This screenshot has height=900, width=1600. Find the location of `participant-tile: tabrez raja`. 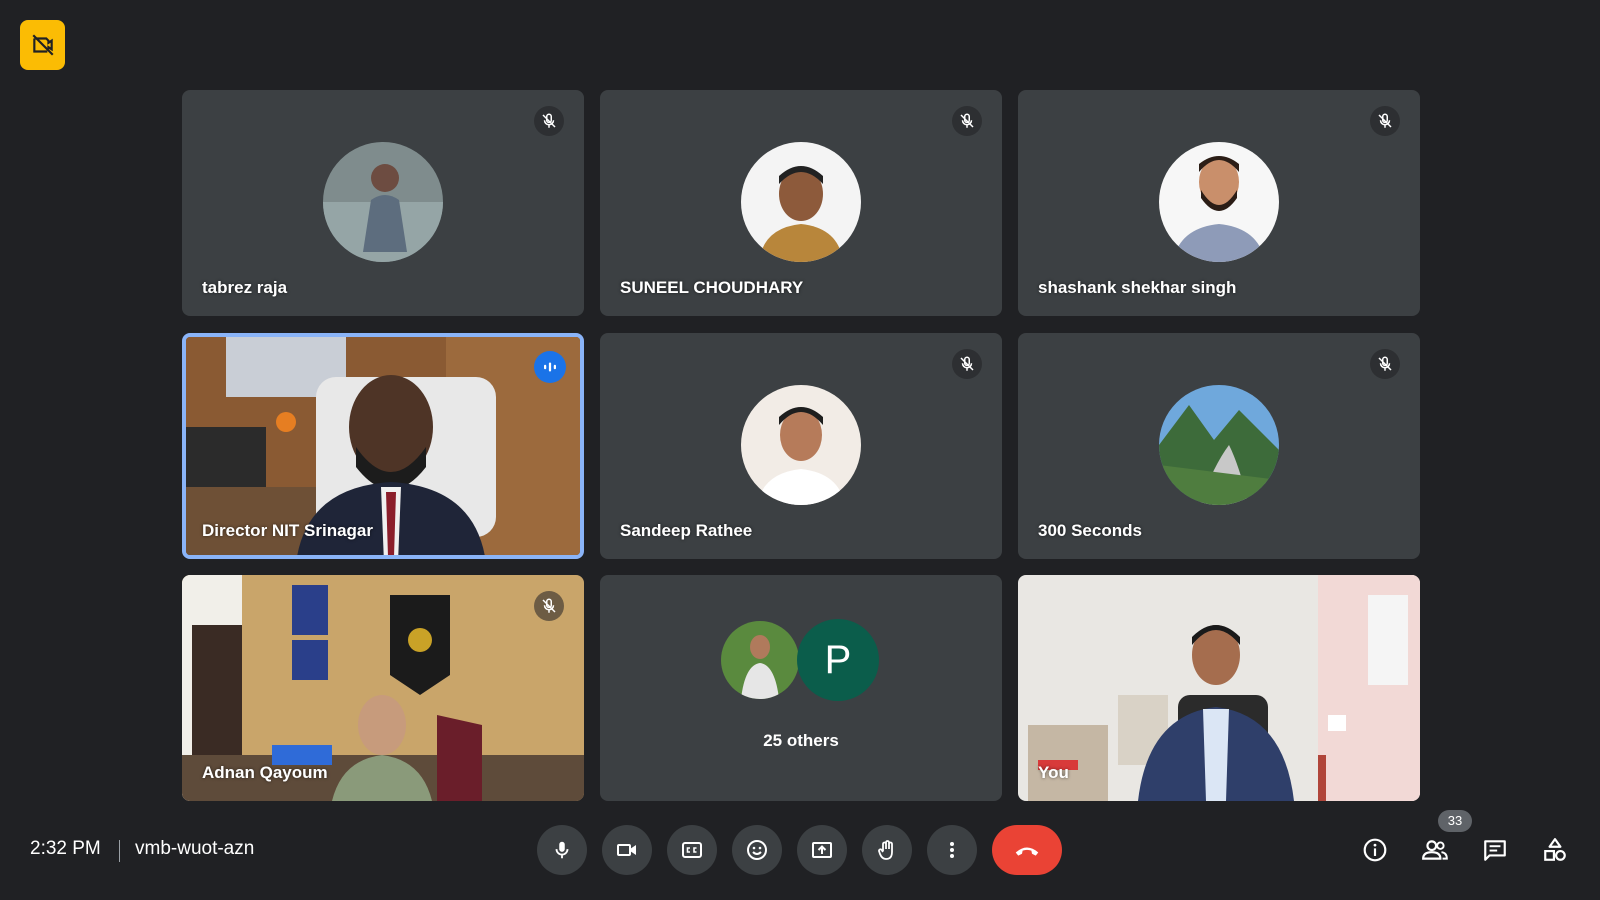

participant-tile: tabrez raja is located at coordinates (383, 203).